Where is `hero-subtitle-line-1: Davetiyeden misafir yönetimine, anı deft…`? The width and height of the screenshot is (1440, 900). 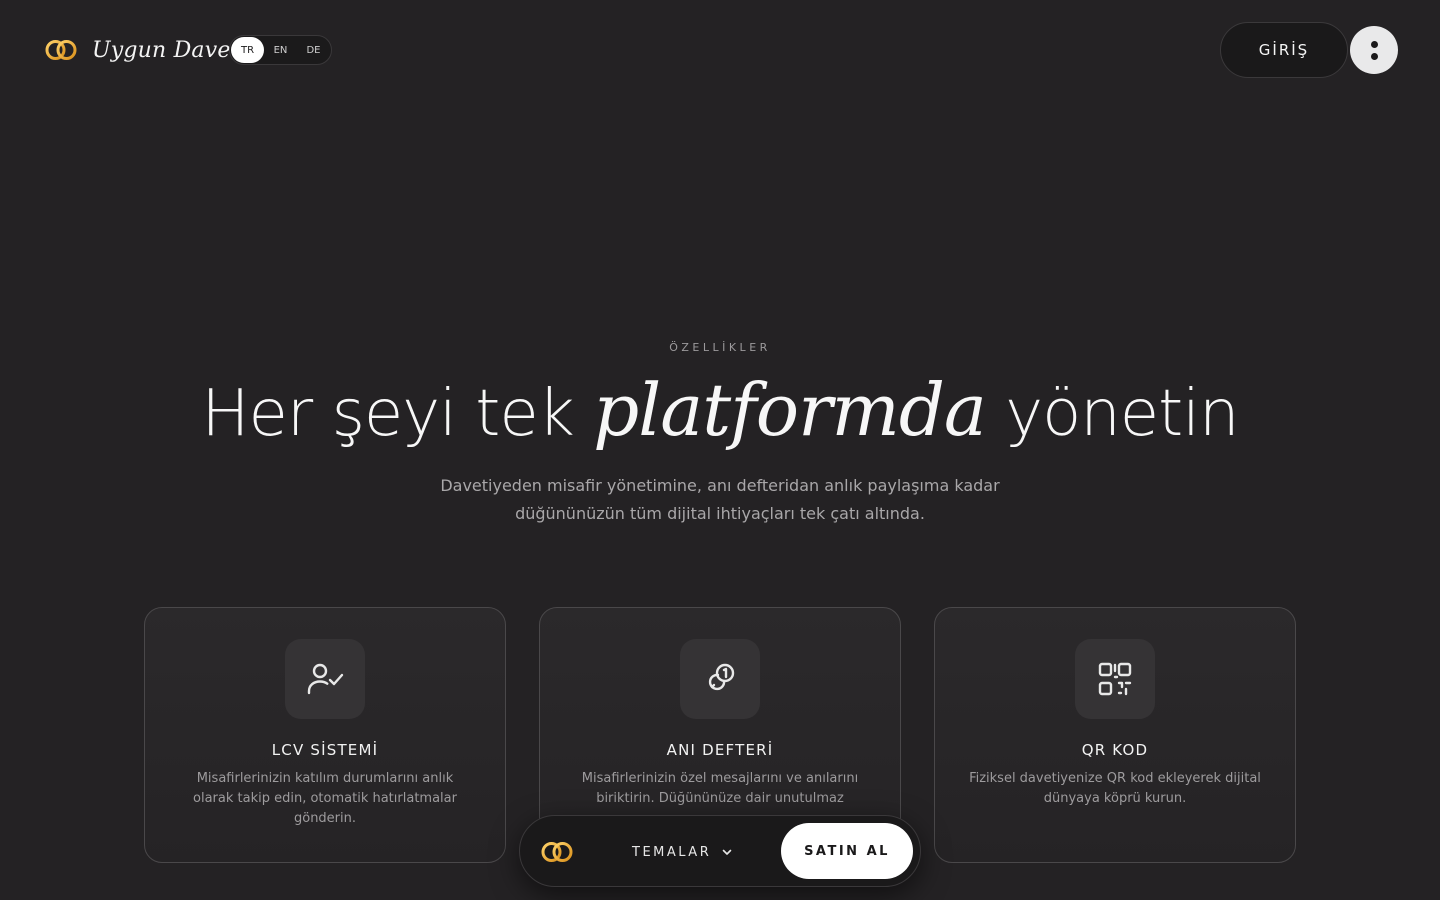
hero-subtitle-line-1: Davetiyeden misafir yönetimine, anı deft… is located at coordinates (720, 485).